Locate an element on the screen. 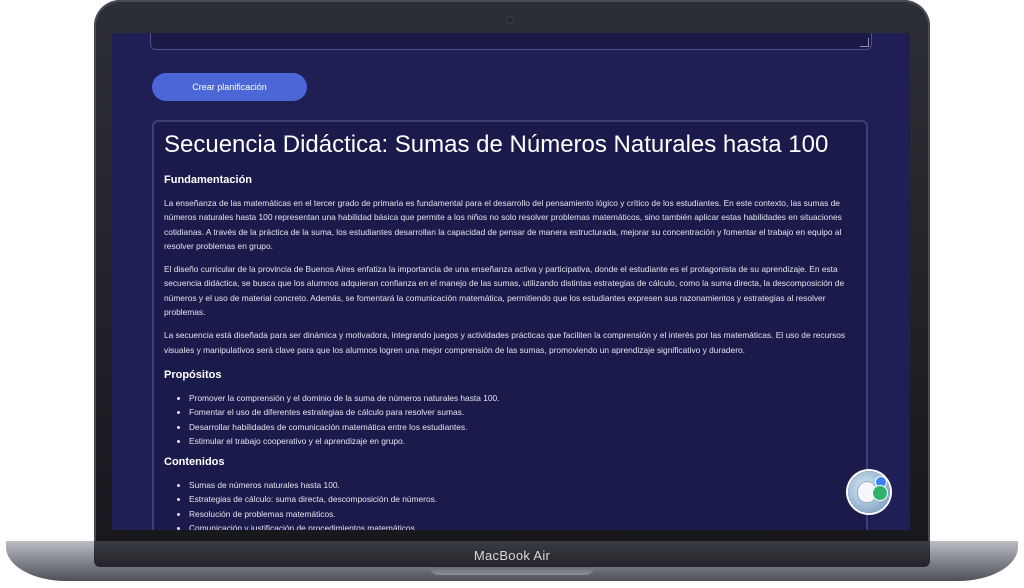 The width and height of the screenshot is (1024, 588). create-plan-button: Crear planificación is located at coordinates (229, 87).